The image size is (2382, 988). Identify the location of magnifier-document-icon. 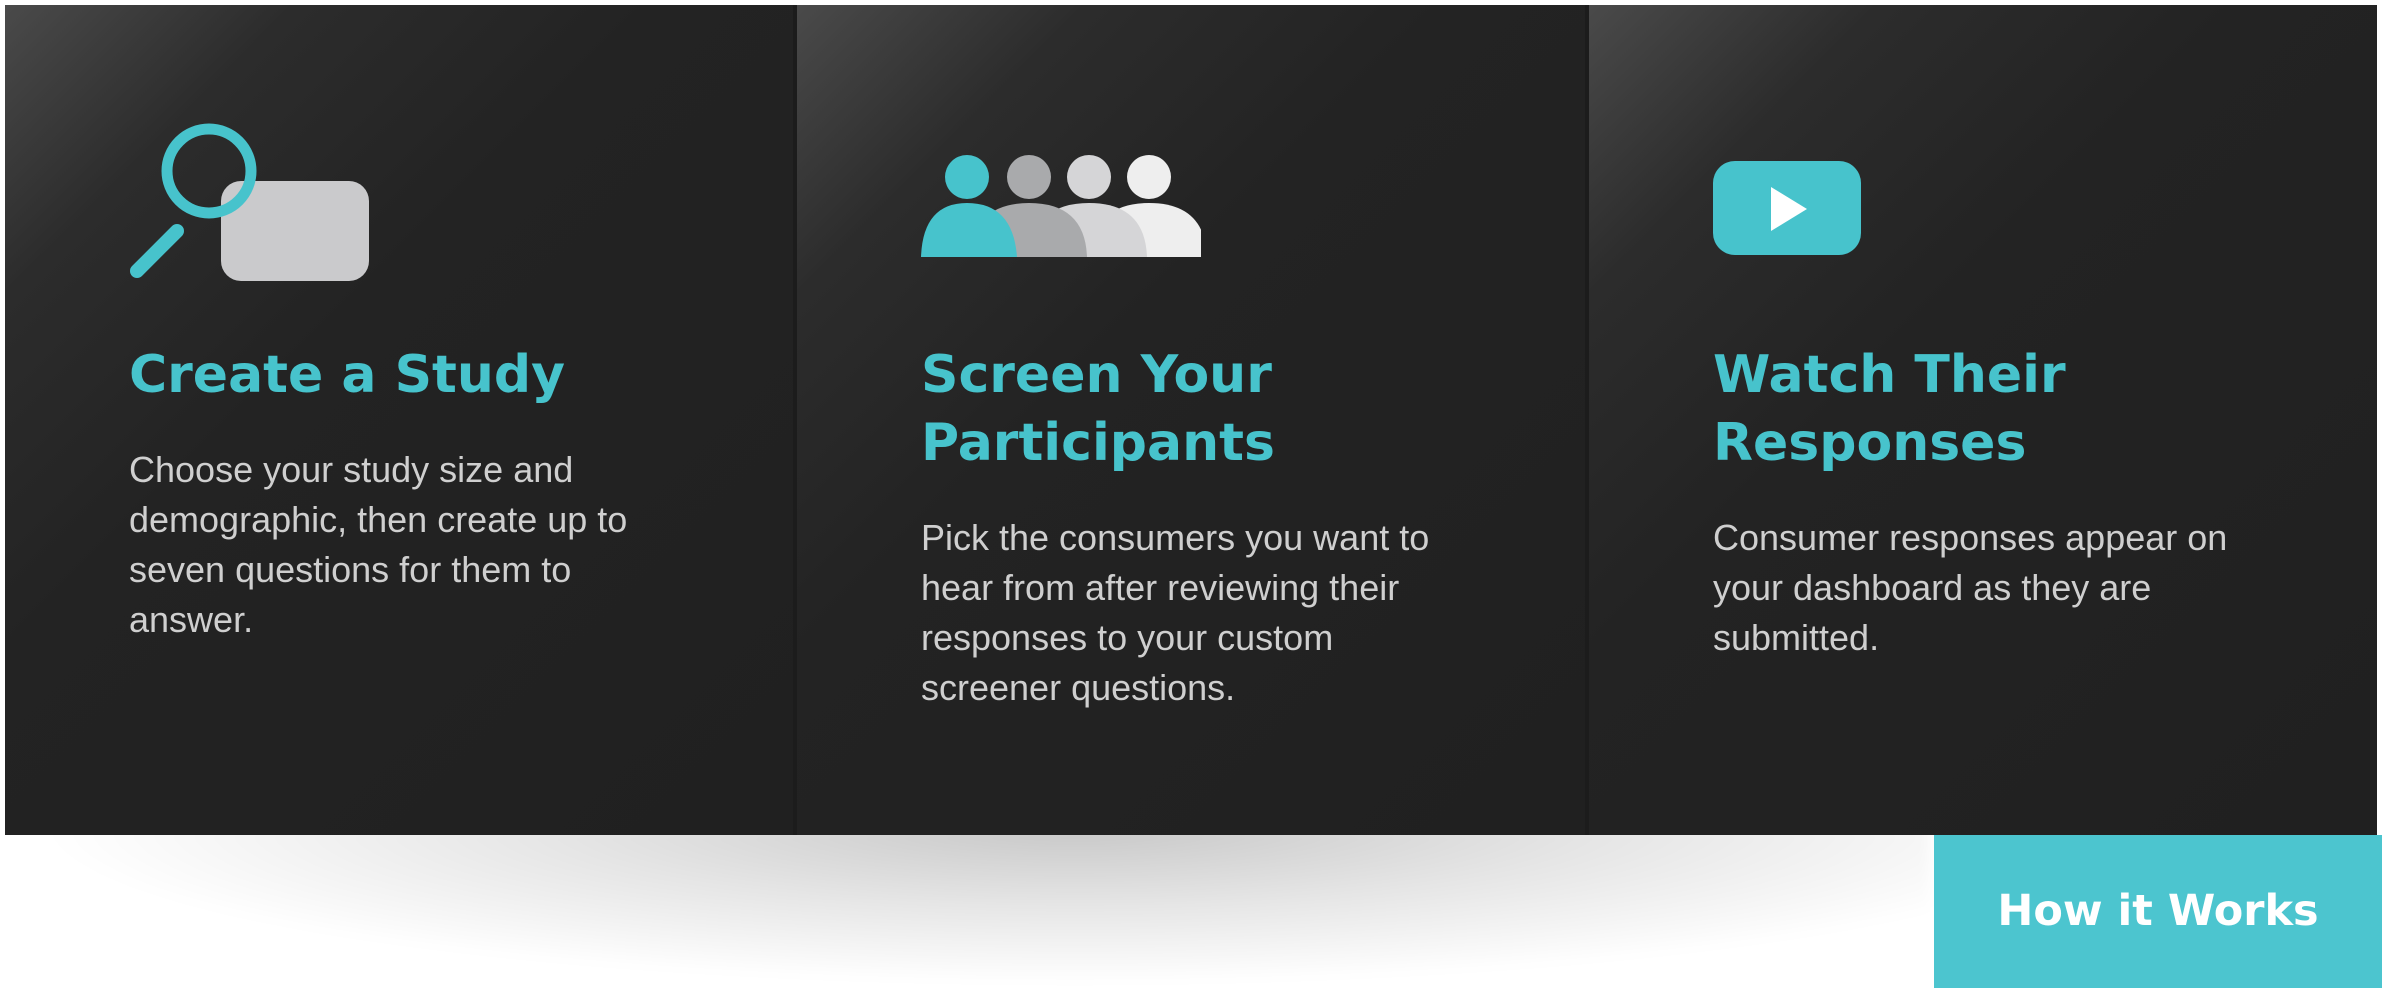
(249, 205).